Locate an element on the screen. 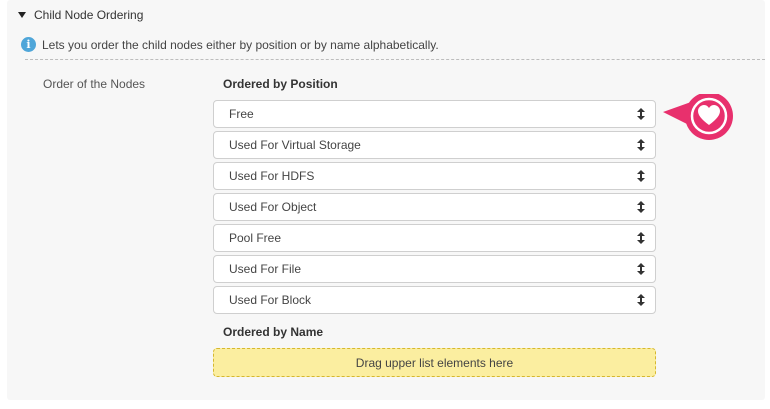 The width and height of the screenshot is (770, 409). divider is located at coordinates (395, 59).